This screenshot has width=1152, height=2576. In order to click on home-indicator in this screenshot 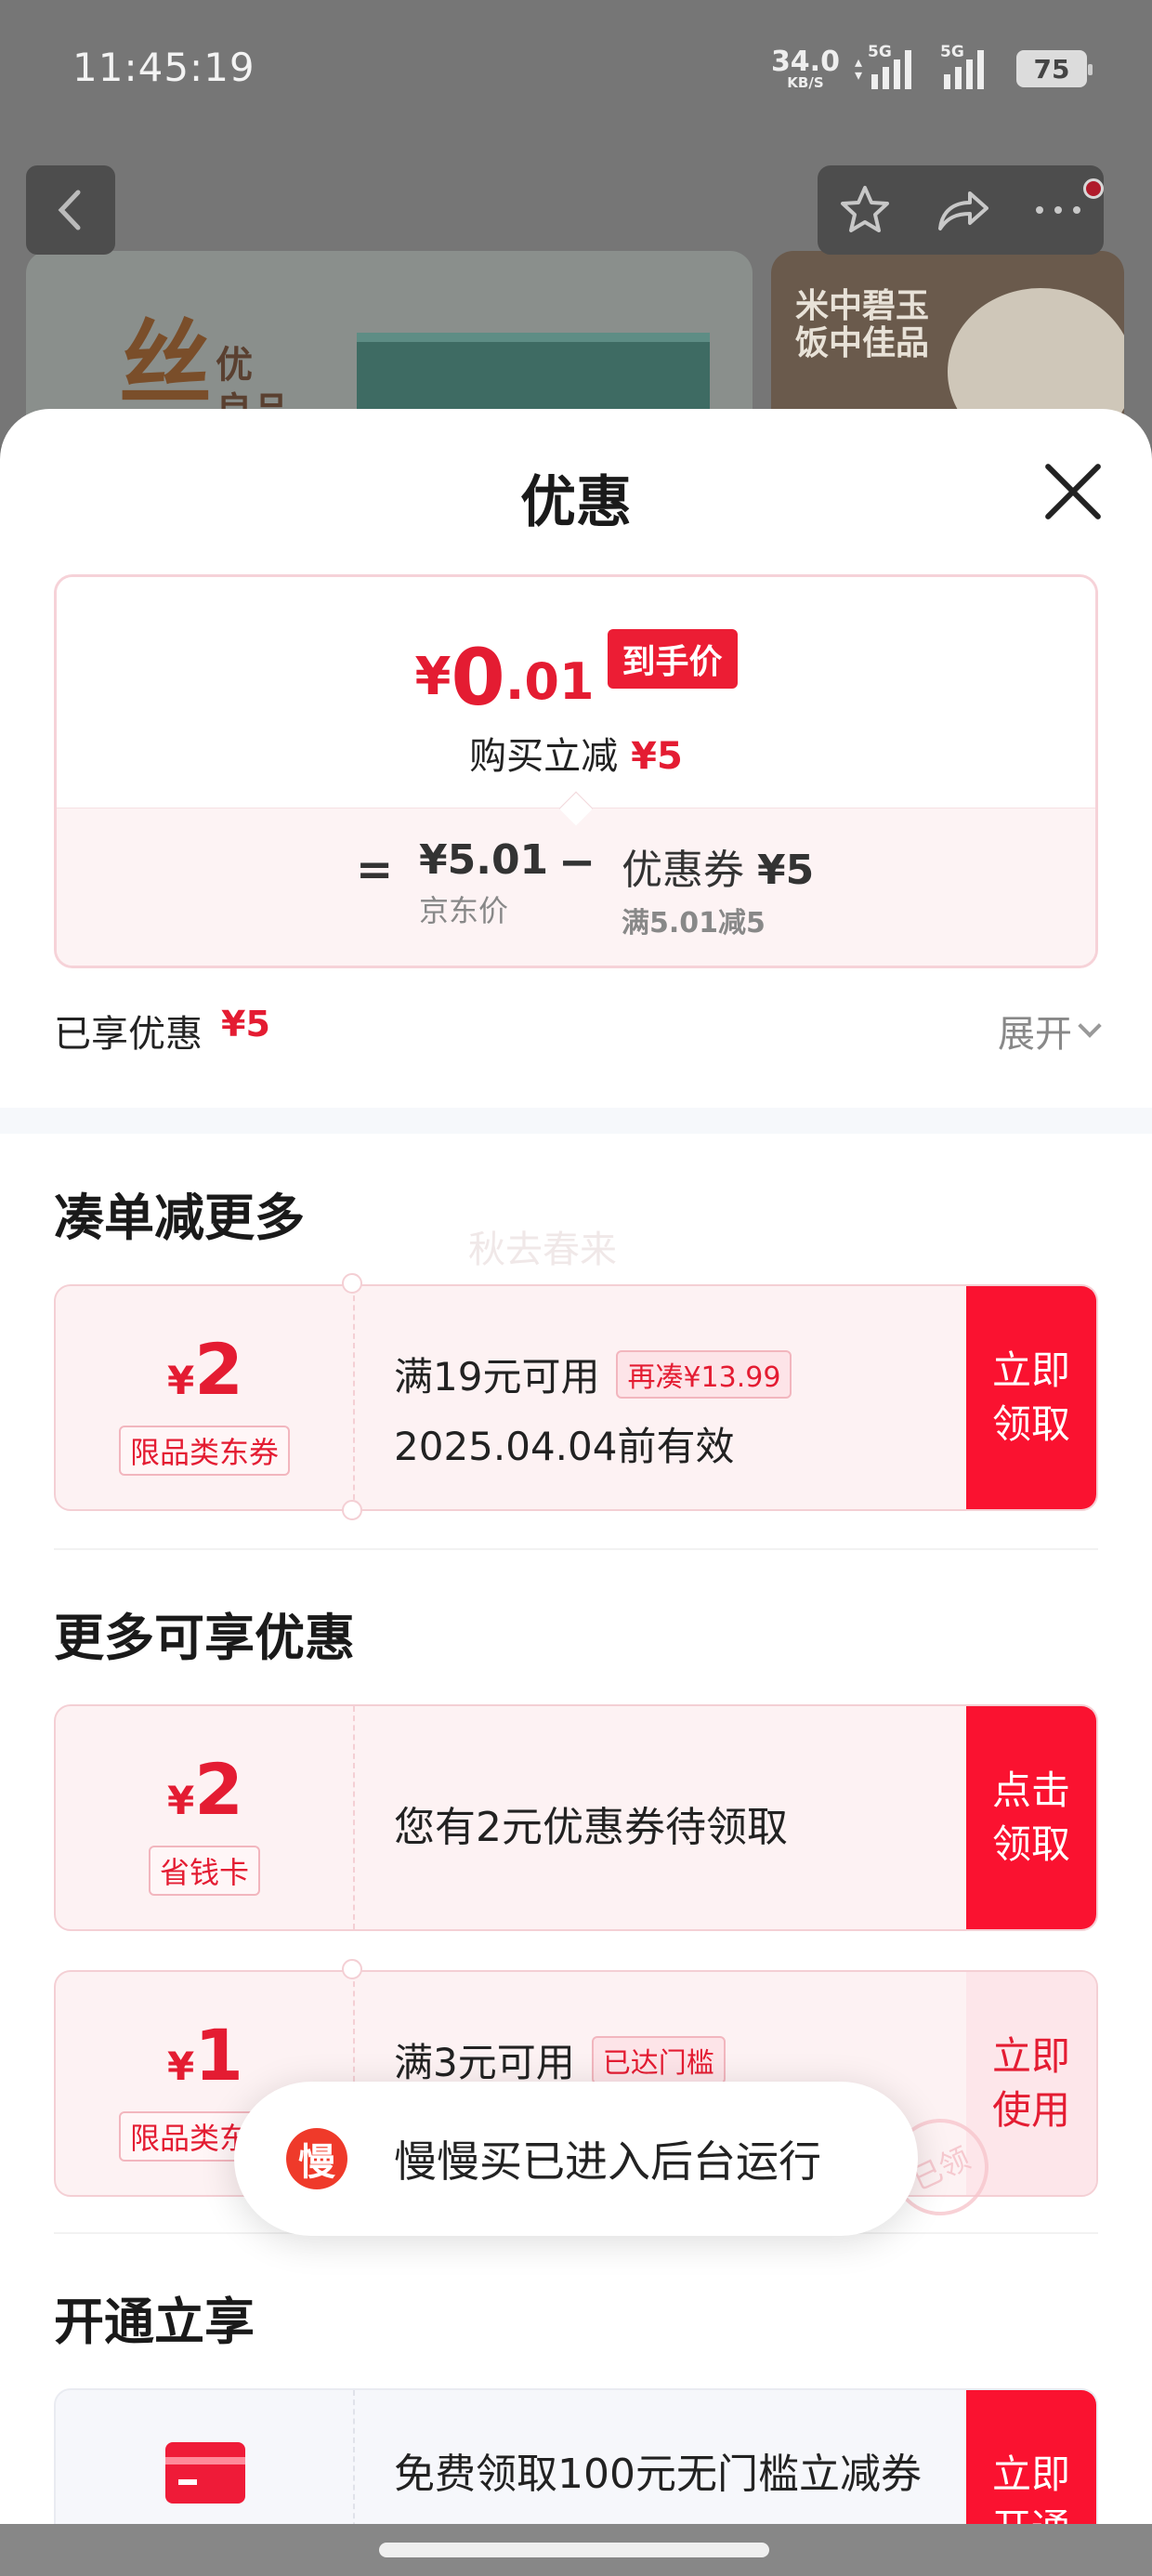, I will do `click(574, 2550)`.